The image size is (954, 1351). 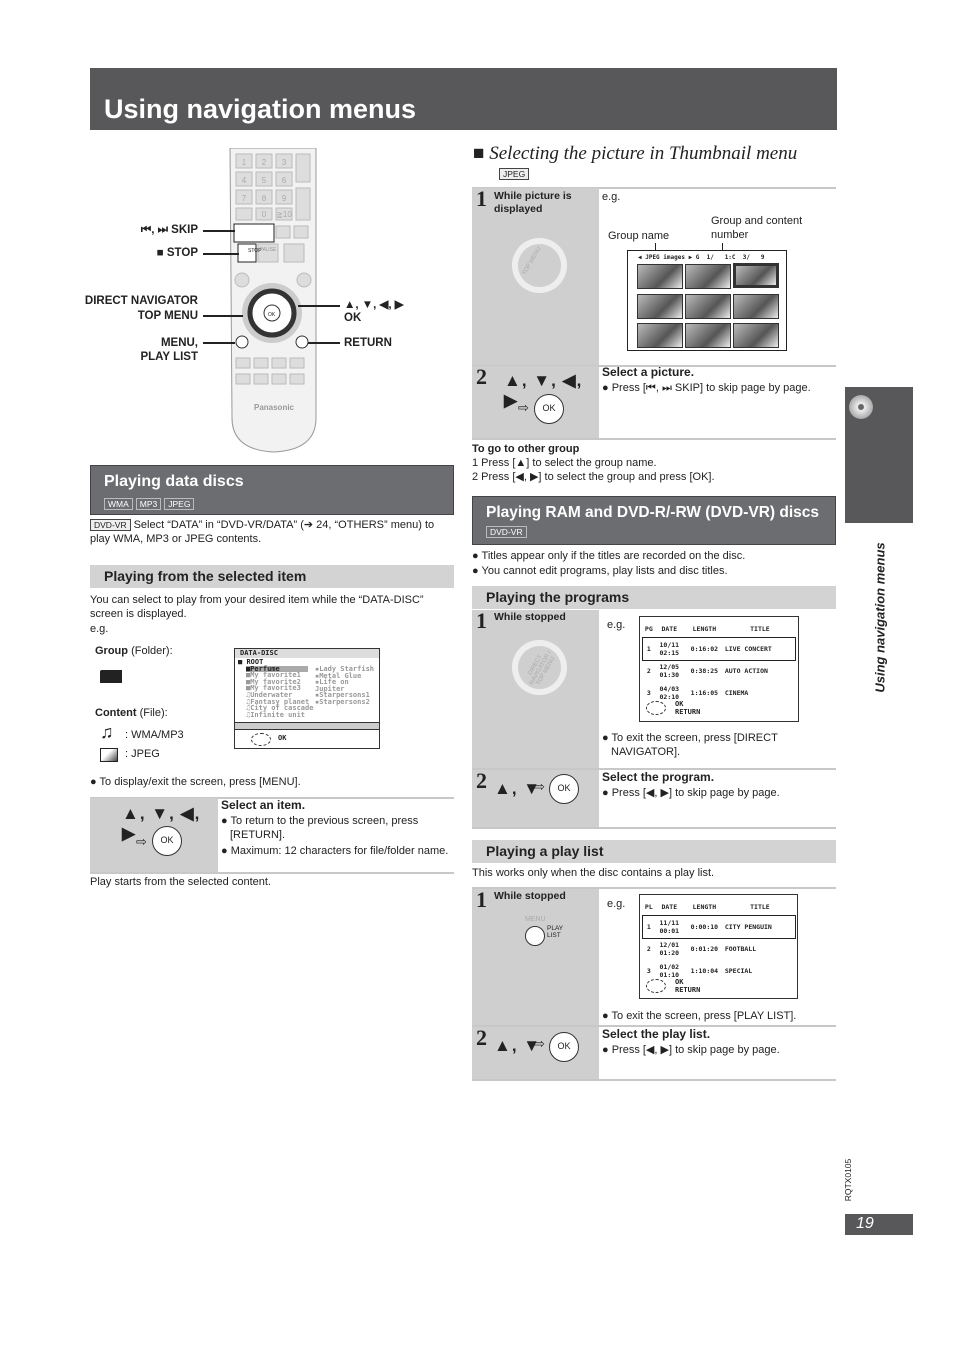 What do you see at coordinates (648, 907) in the screenshot?
I see `column-header: PL` at bounding box center [648, 907].